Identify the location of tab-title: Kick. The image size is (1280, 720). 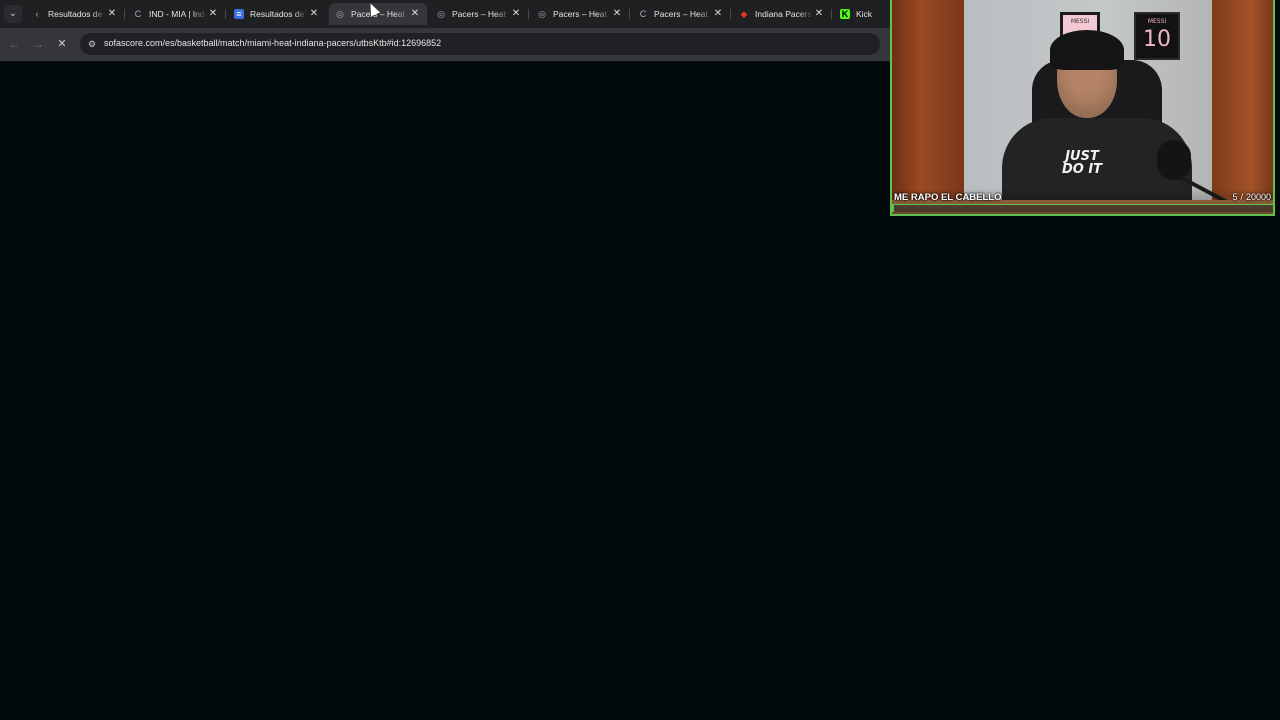
(864, 14).